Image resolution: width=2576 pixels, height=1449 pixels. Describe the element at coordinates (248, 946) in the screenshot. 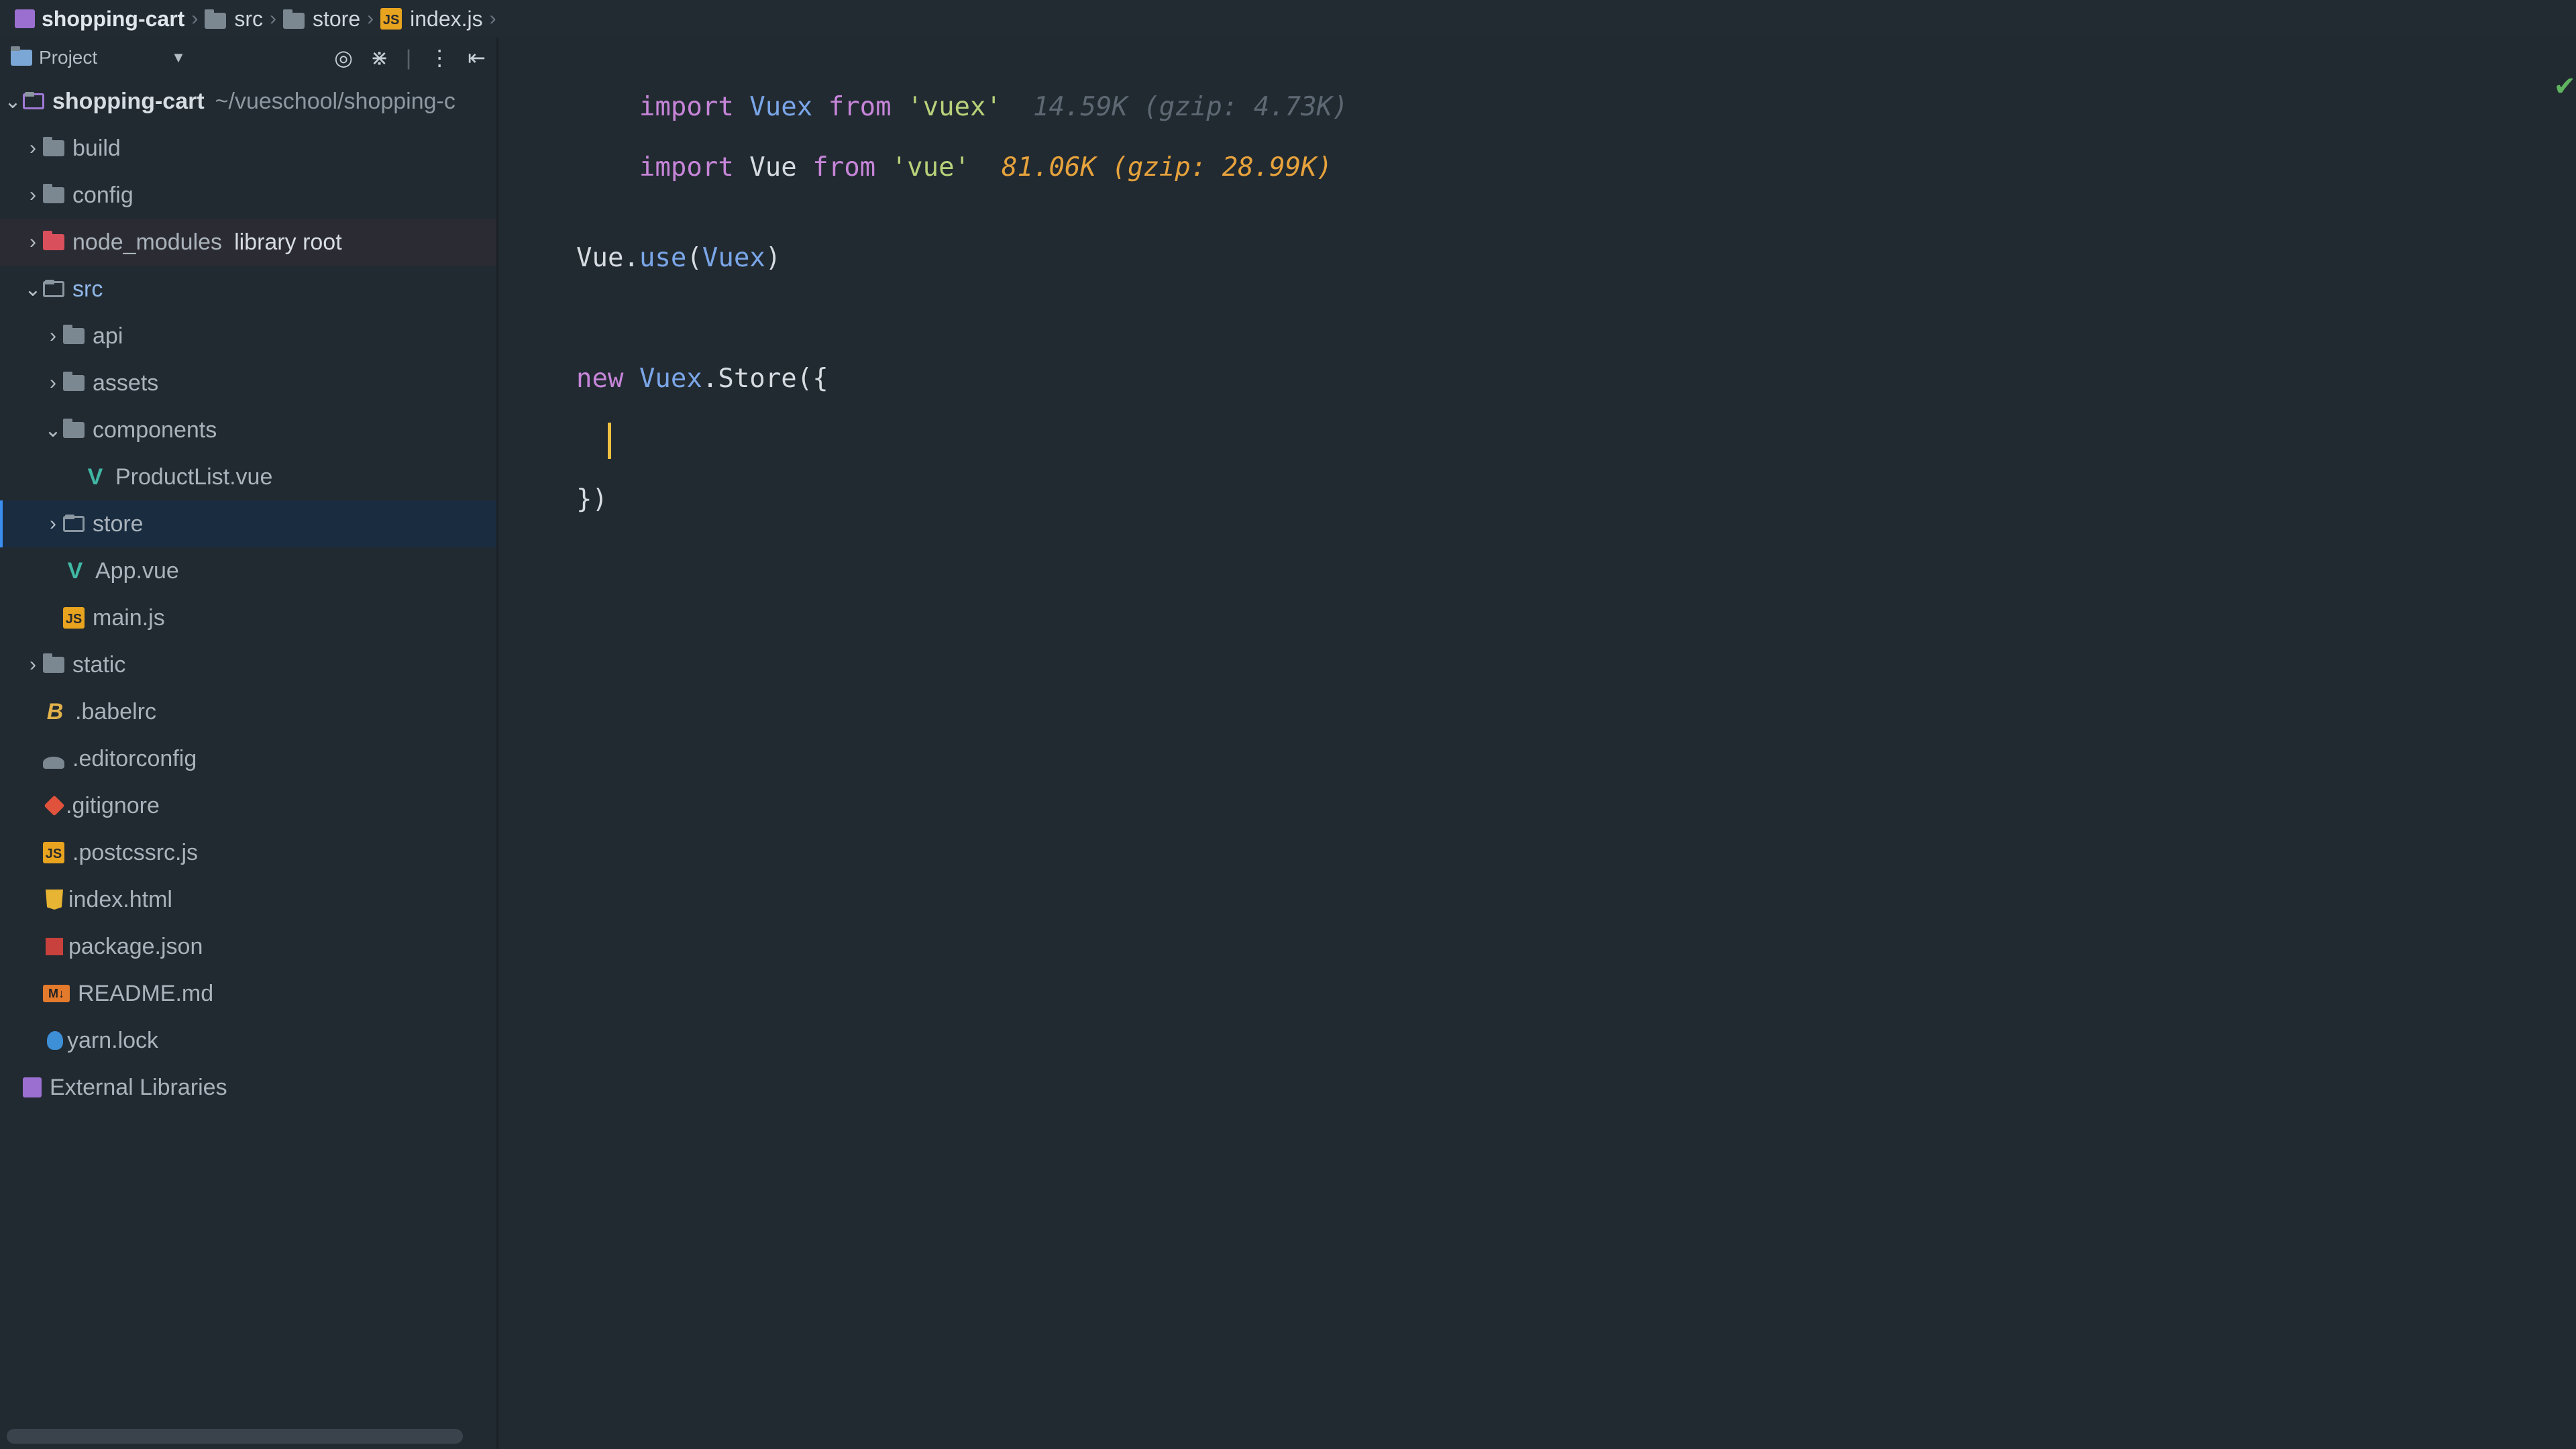

I see `tree-item-package-json: package.json` at that location.